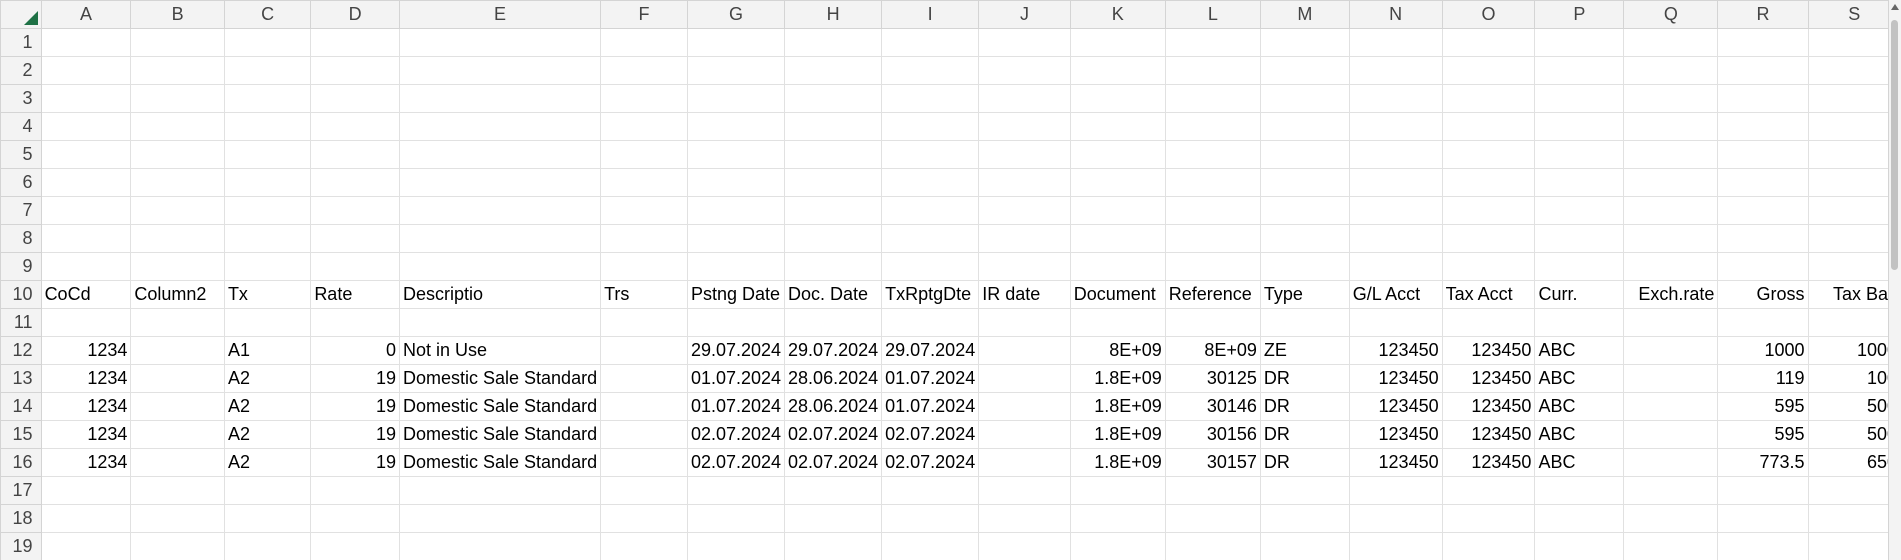  What do you see at coordinates (736, 154) in the screenshot?
I see `cell-g5` at bounding box center [736, 154].